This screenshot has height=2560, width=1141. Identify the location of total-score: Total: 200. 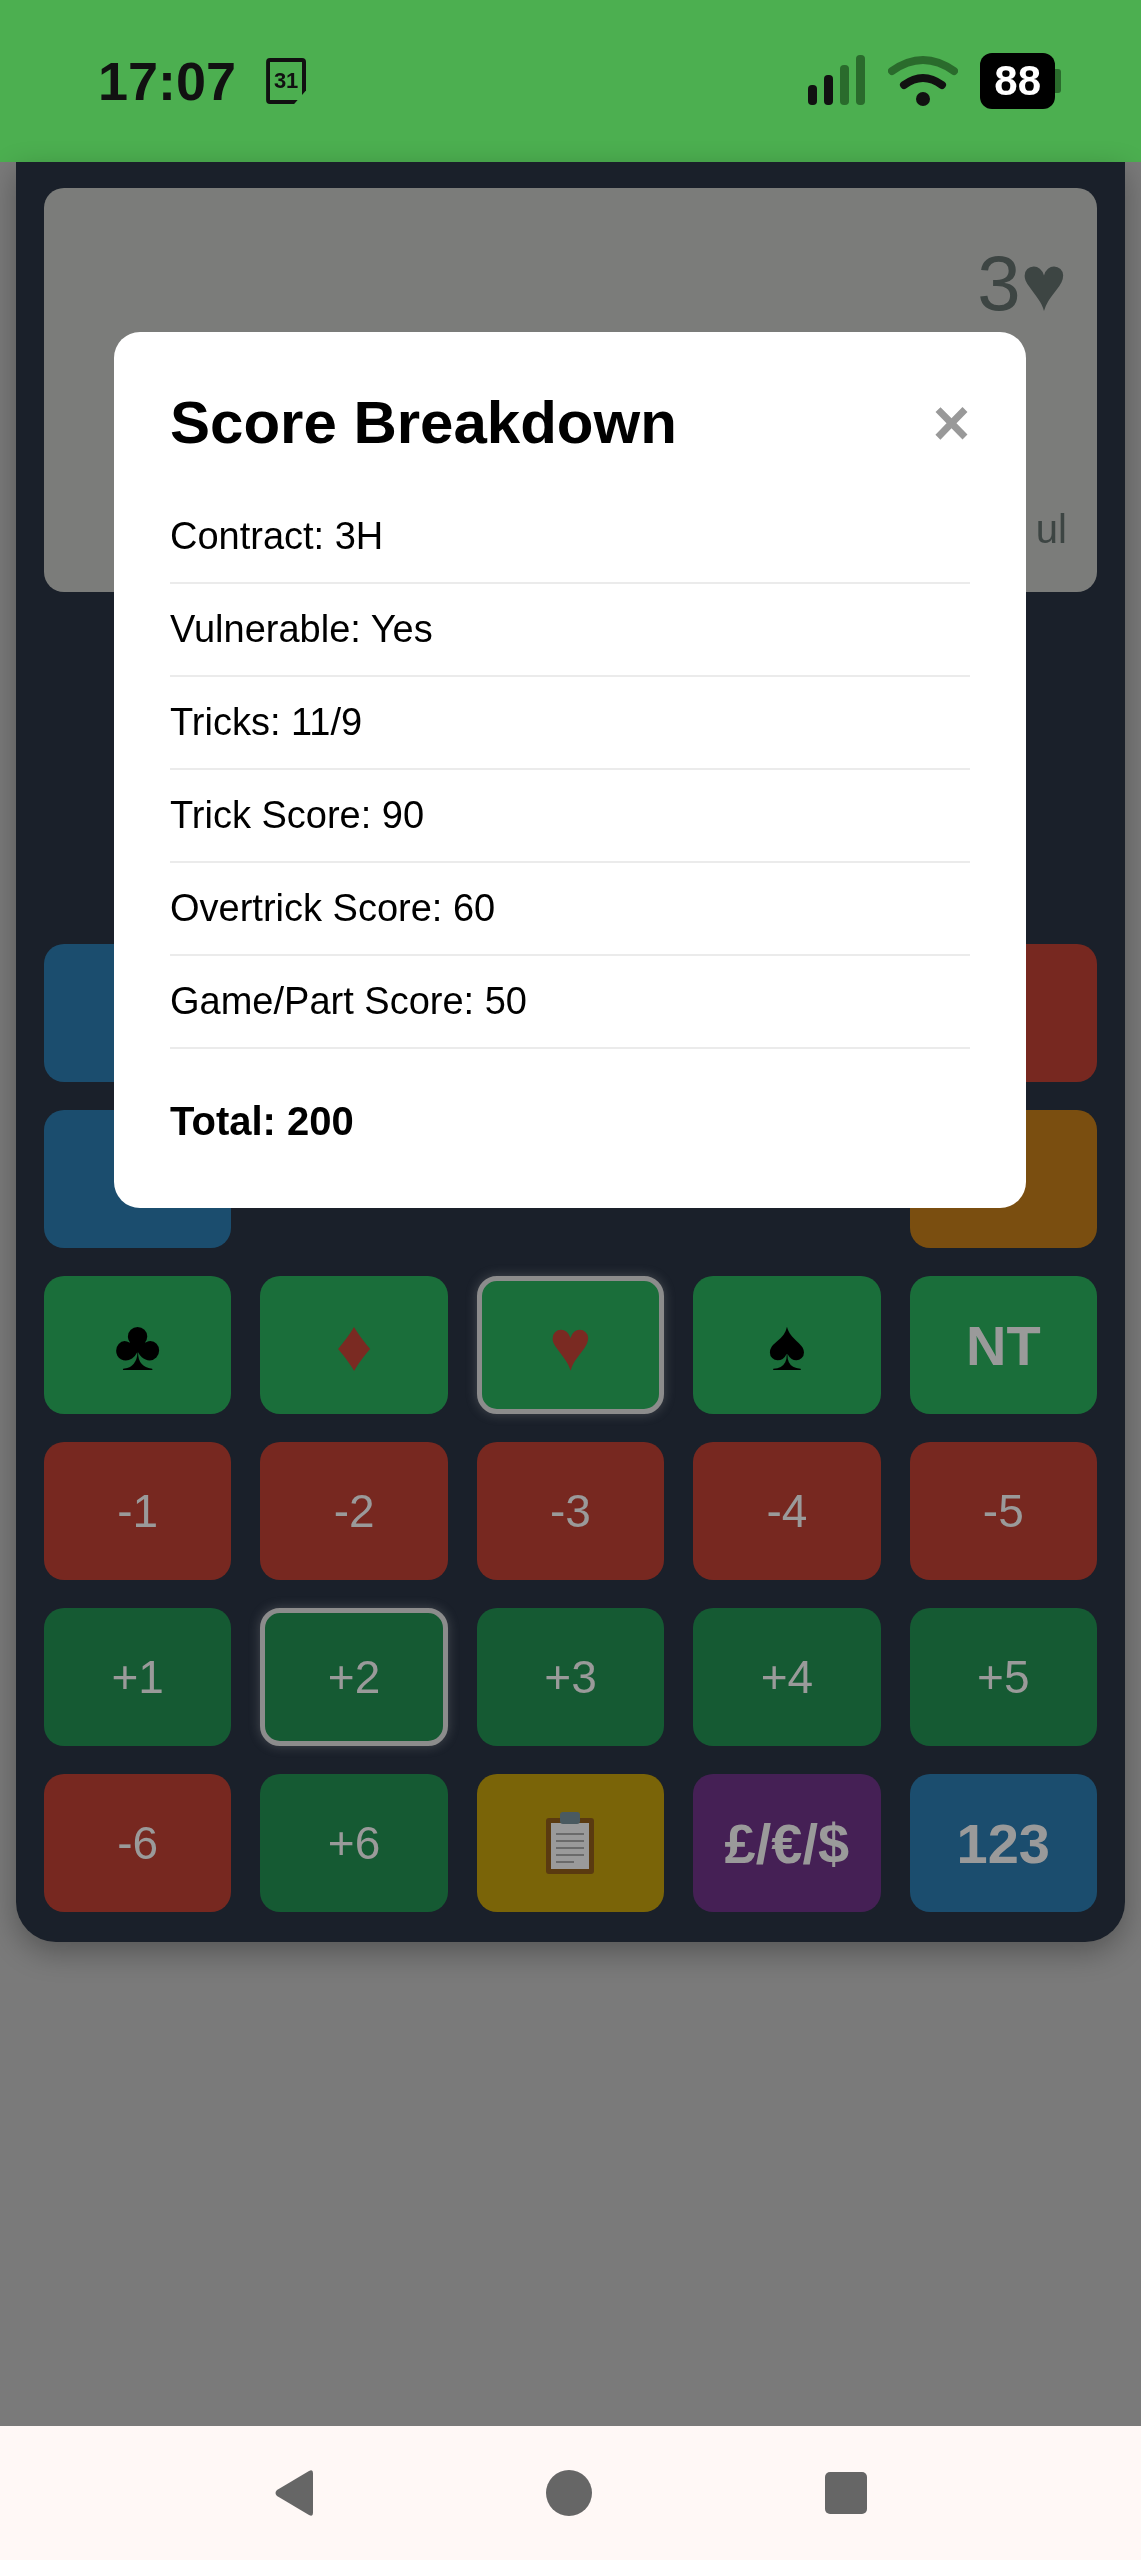
(262, 1121).